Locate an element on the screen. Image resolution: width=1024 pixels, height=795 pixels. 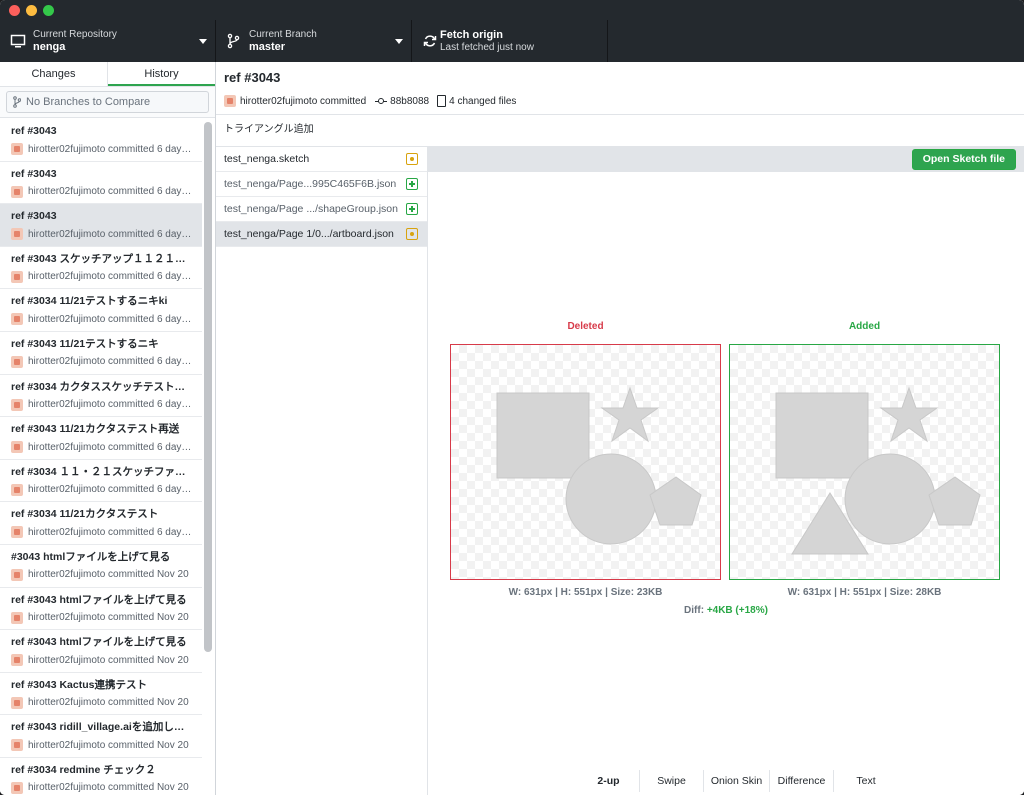
commit-summary: #3043 htmlファイルを上げて見る is located at coordinates (91, 556).